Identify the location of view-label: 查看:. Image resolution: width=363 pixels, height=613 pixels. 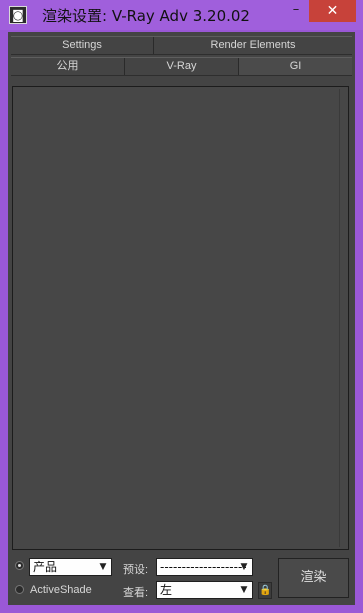
(136, 593).